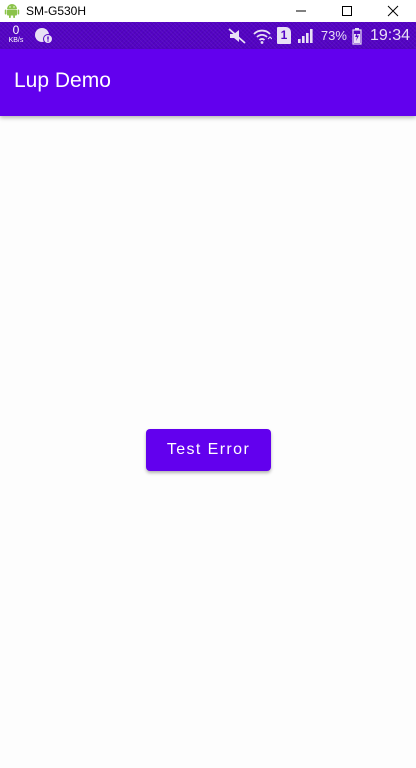 The width and height of the screenshot is (416, 768). What do you see at coordinates (62, 80) in the screenshot?
I see `app-title: Lup Demo` at bounding box center [62, 80].